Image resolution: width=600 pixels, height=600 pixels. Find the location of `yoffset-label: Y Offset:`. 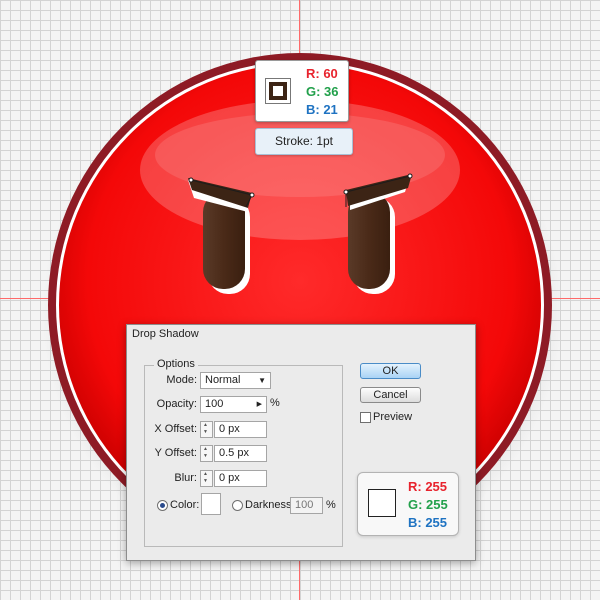

yoffset-label: Y Offset: is located at coordinates (175, 453).